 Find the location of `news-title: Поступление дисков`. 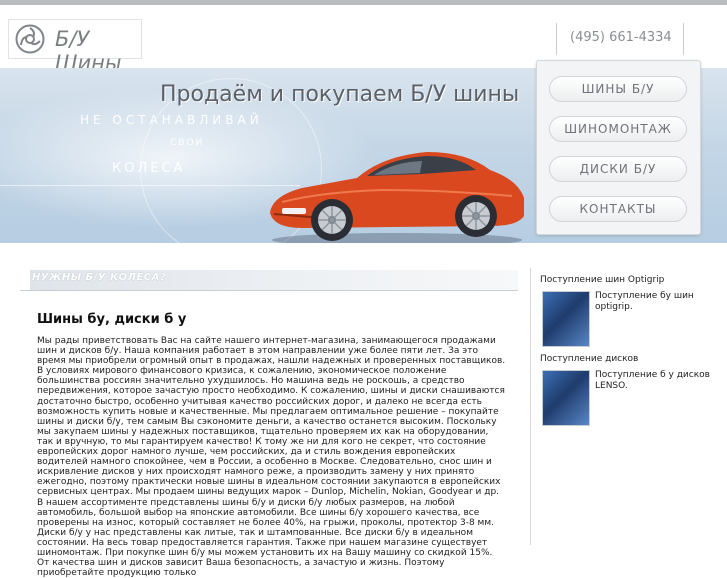

news-title: Поступление дисков is located at coordinates (630, 359).